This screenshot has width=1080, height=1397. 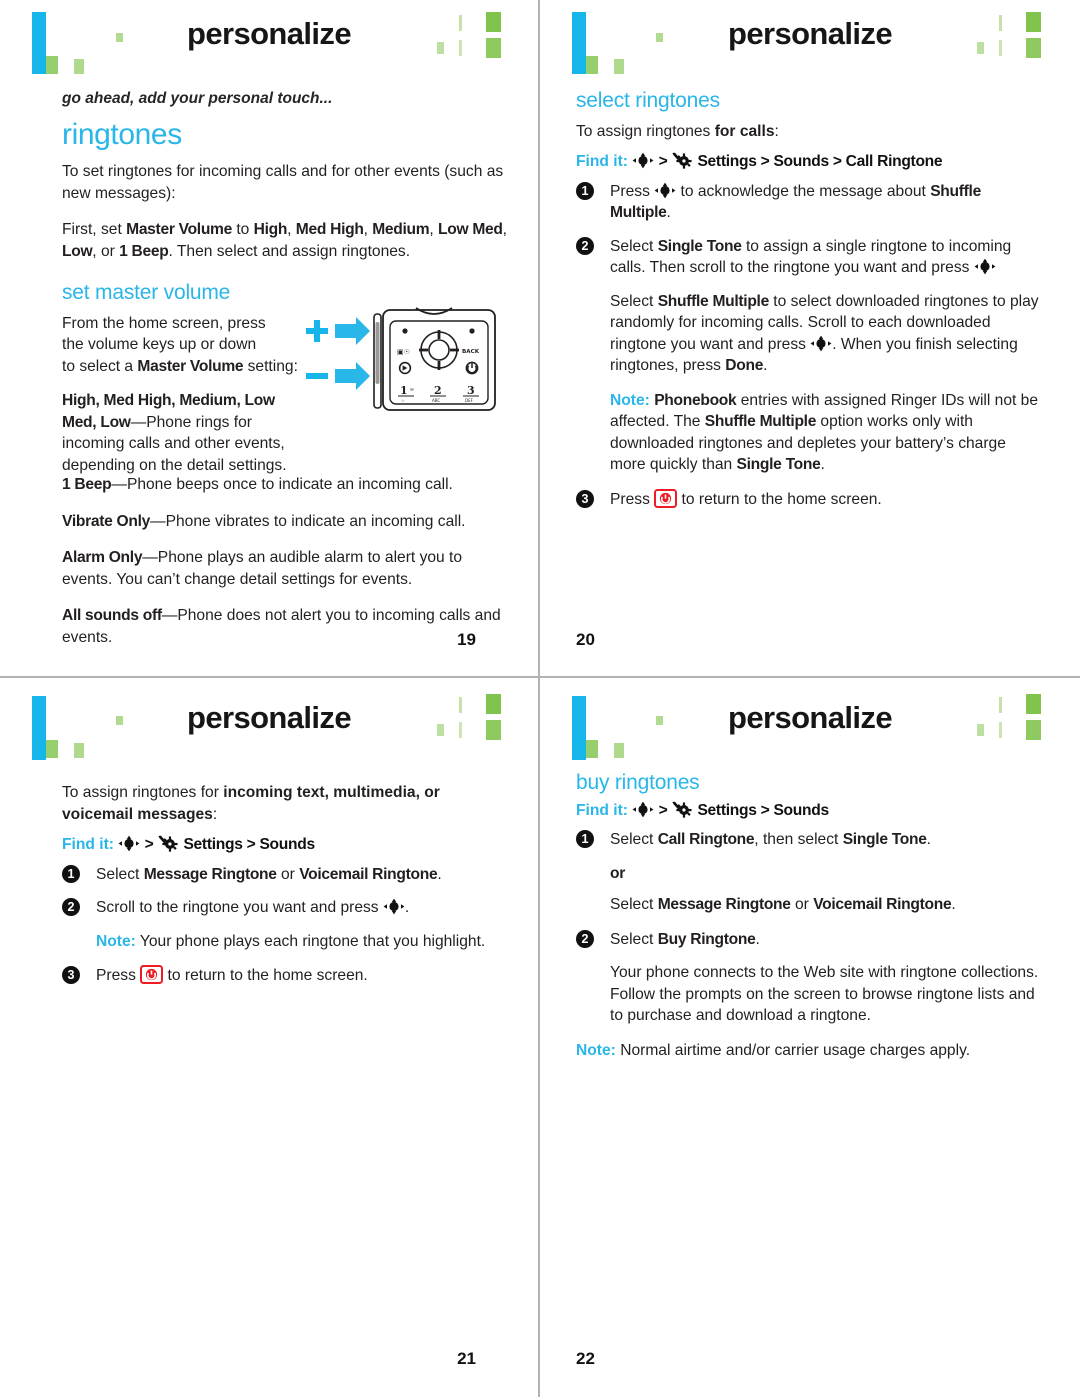 What do you see at coordinates (122, 134) in the screenshot?
I see `section-heading: ringtones` at bounding box center [122, 134].